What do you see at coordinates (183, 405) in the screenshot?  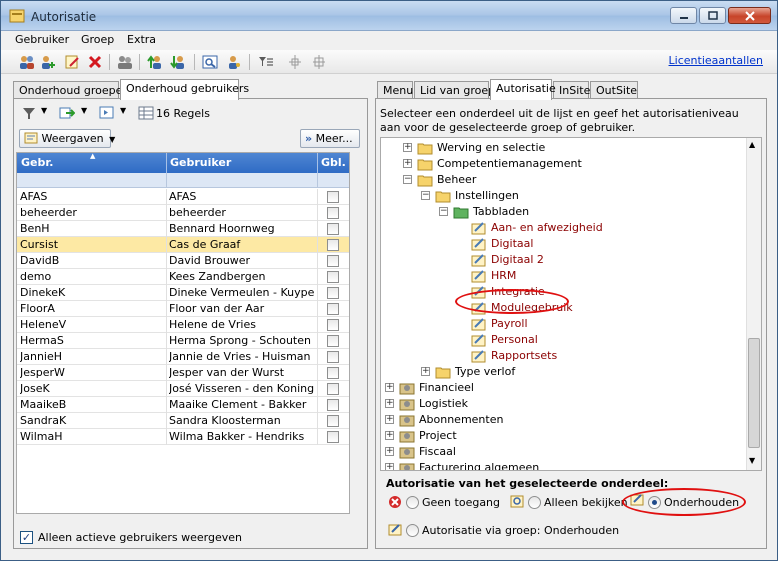 I see `table-row: MaaikeB Maaike Clement - Bakker` at bounding box center [183, 405].